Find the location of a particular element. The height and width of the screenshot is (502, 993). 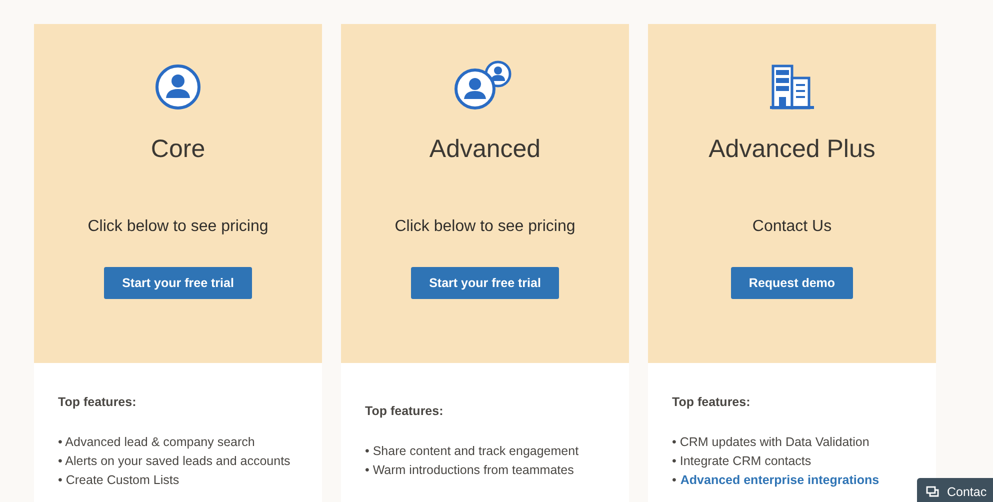

feature-link: Advanced enterprise integrations is located at coordinates (780, 480).